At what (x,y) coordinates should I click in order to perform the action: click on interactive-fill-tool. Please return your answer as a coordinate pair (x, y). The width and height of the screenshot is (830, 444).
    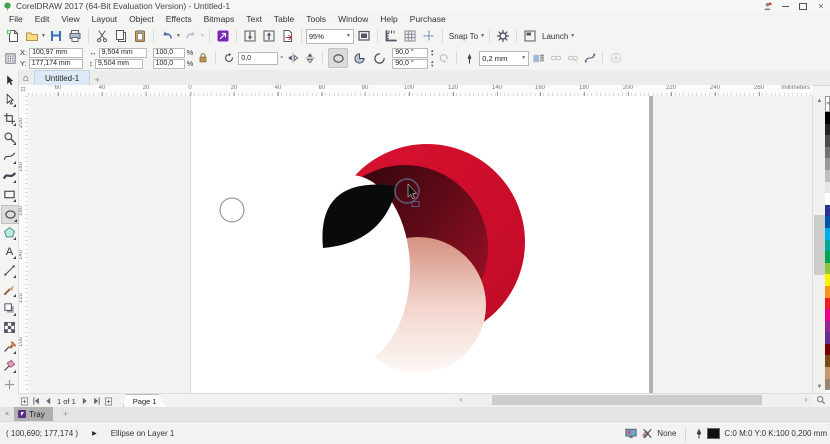
    Looking at the image, I should click on (9, 365).